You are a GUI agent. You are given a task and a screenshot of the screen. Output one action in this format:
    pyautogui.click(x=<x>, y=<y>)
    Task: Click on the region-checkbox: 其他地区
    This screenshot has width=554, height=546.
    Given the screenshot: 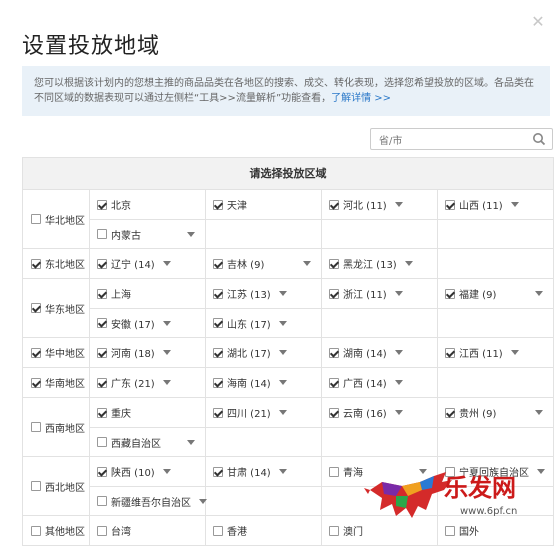 What is the action you would take?
    pyautogui.click(x=56, y=530)
    